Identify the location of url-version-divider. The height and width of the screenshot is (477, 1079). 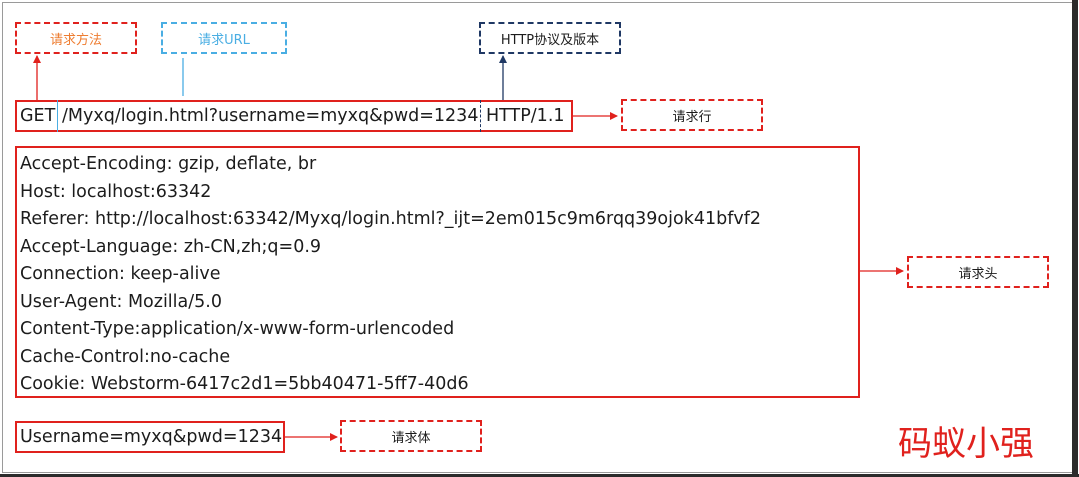
(480, 116).